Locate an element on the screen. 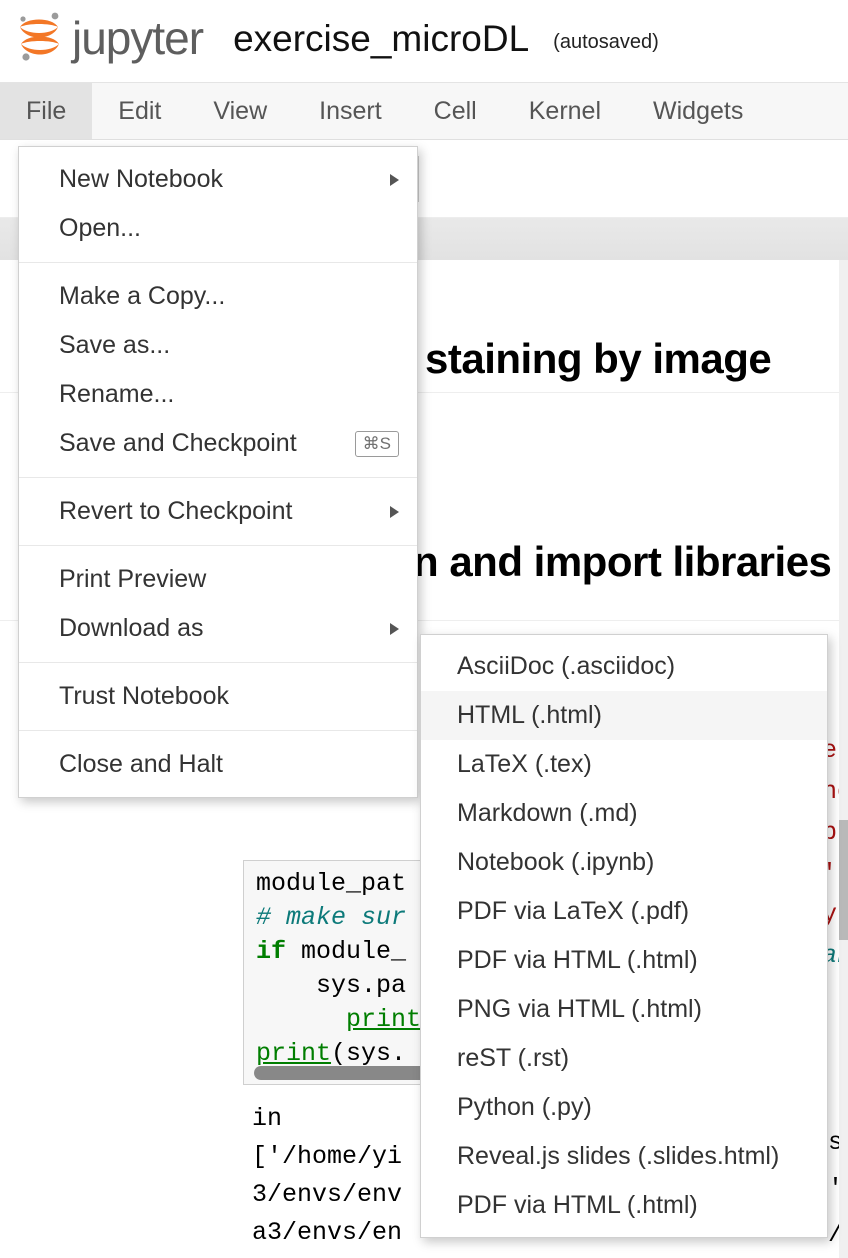  menu-cell: Cell is located at coordinates (455, 111).